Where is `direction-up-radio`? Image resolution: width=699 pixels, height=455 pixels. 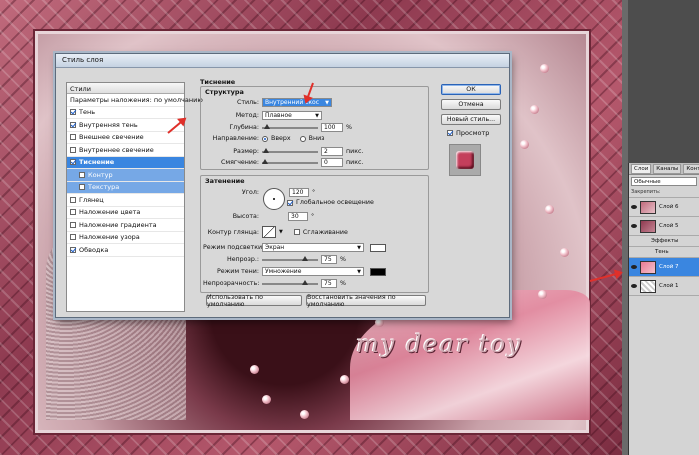 direction-up-radio is located at coordinates (265, 138).